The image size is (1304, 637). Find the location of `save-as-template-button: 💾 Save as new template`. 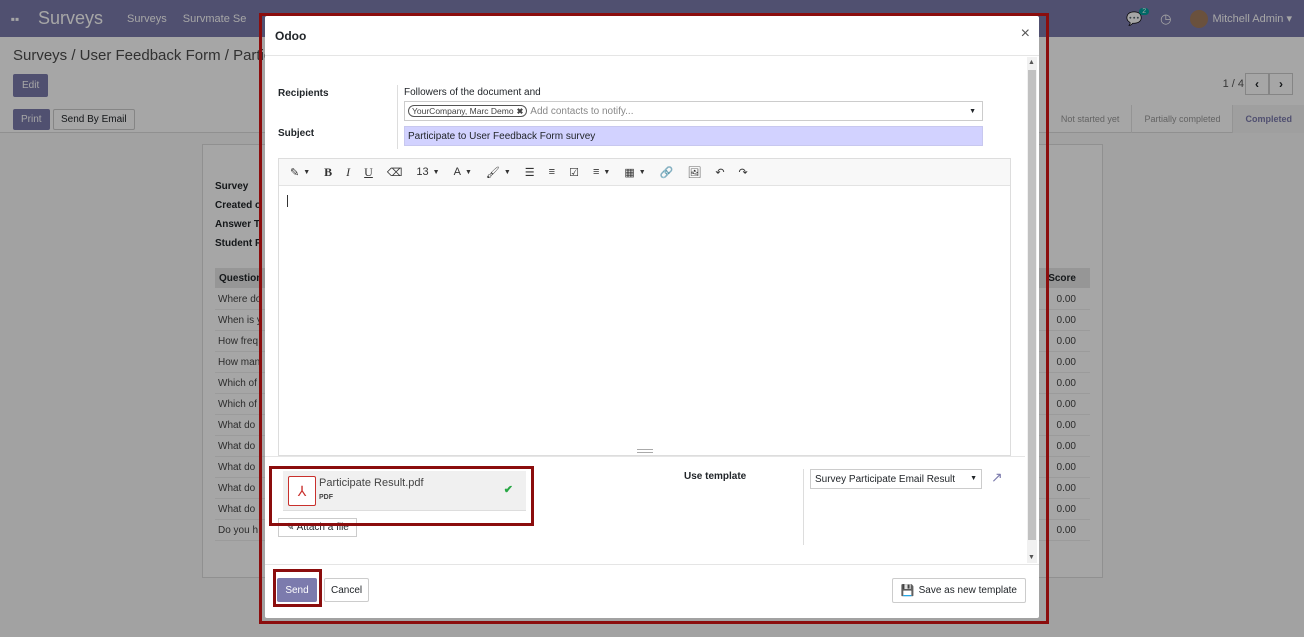

save-as-template-button: 💾 Save as new template is located at coordinates (958, 590).